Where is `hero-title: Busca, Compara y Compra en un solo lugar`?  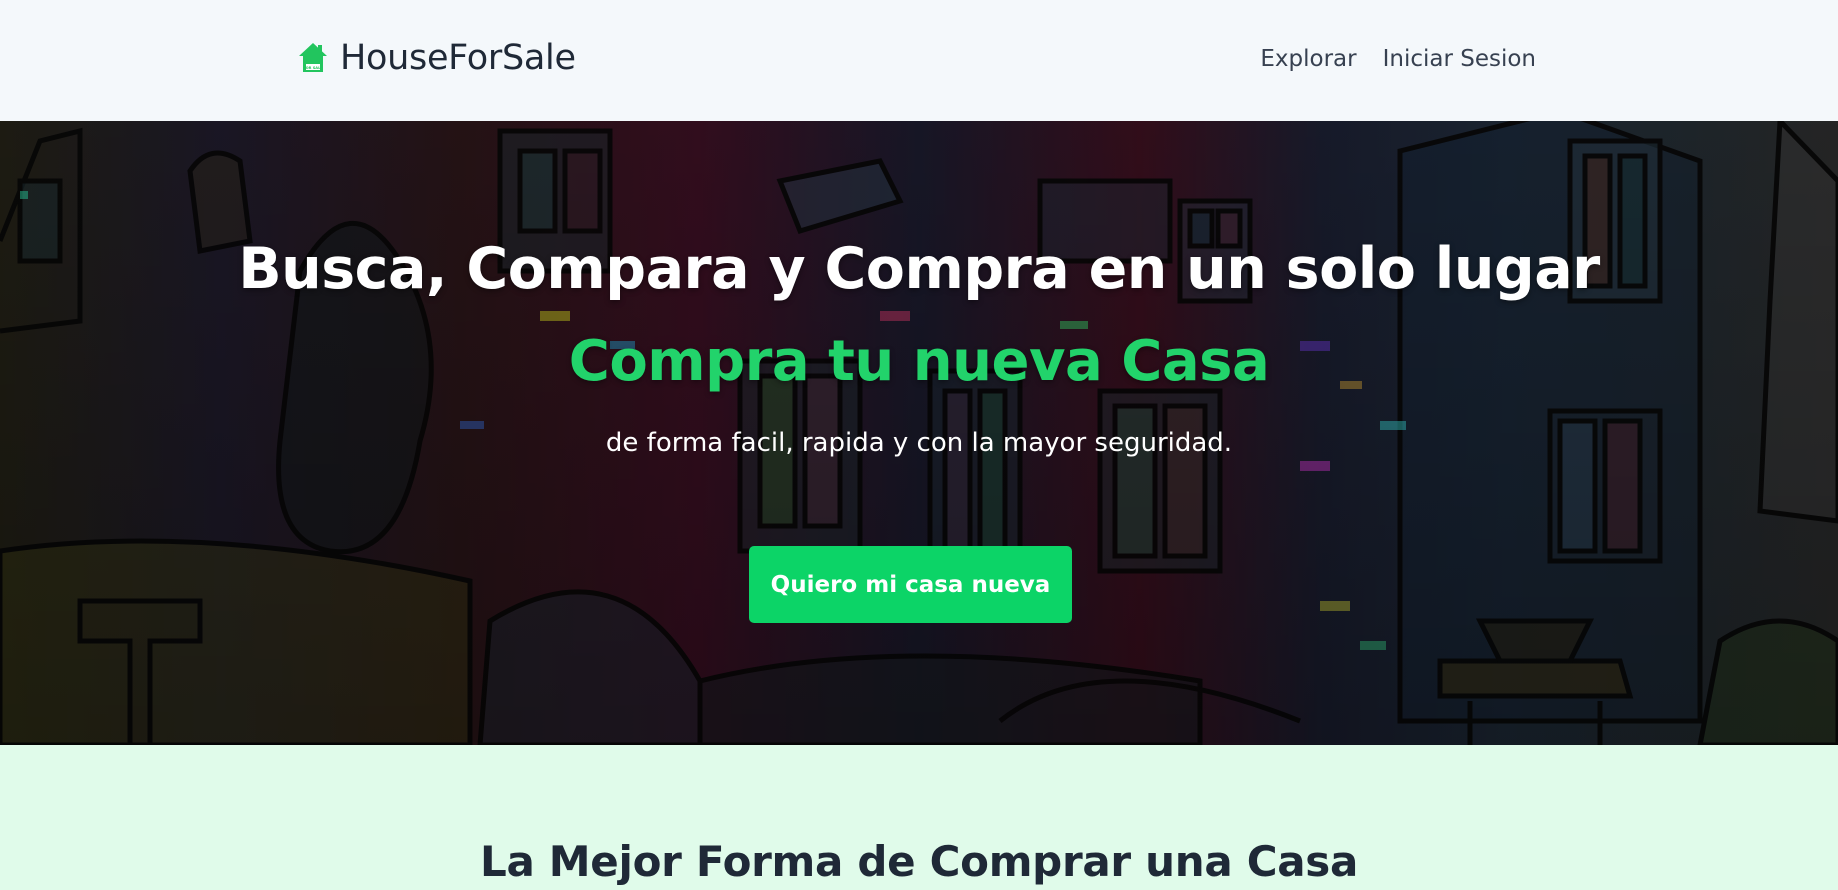
hero-title: Busca, Compara y Compra en un solo lugar is located at coordinates (919, 269).